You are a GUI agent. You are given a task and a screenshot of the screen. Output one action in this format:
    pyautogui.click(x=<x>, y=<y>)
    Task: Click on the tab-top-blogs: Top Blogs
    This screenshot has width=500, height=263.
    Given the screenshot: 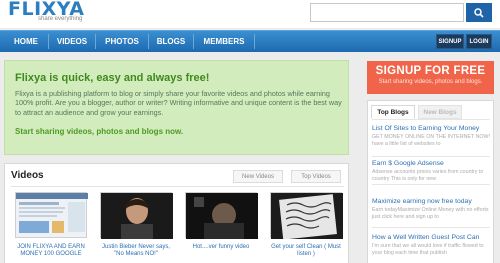 What is the action you would take?
    pyautogui.click(x=393, y=112)
    